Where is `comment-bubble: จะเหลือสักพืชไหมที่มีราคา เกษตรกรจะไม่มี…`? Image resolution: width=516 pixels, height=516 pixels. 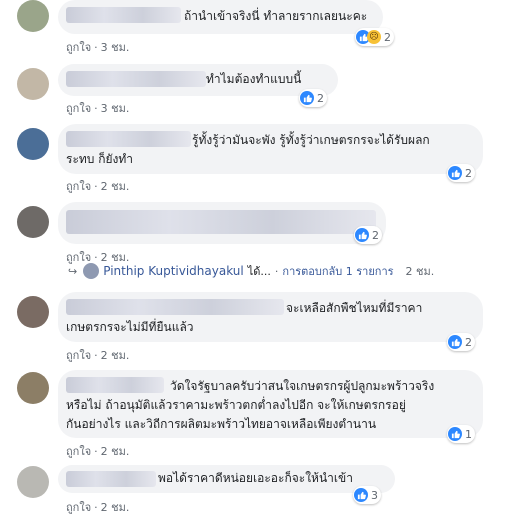 comment-bubble: จะเหลือสักพืชไหมที่มีราคา เกษตรกรจะไม่มี… is located at coordinates (270, 317).